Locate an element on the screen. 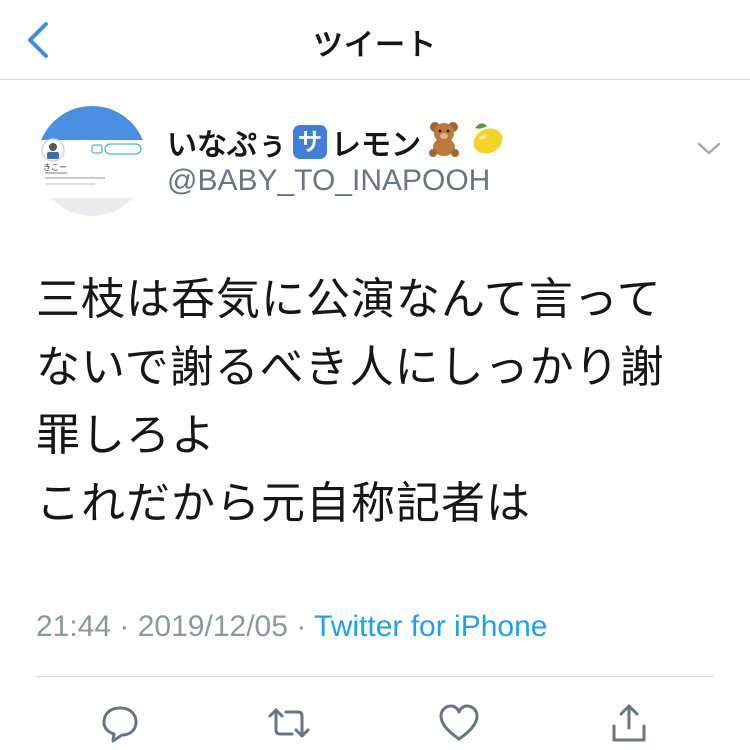 This screenshot has height=750, width=750. tweet-line: 三枝は呑気に公演なんて言って is located at coordinates (349, 299).